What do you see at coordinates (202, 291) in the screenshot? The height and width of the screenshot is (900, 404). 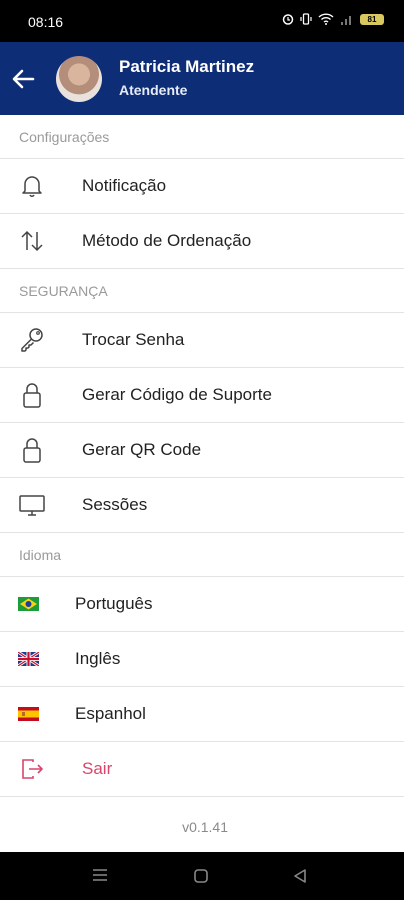 I see `section-seguranca: SEGURANÇA` at bounding box center [202, 291].